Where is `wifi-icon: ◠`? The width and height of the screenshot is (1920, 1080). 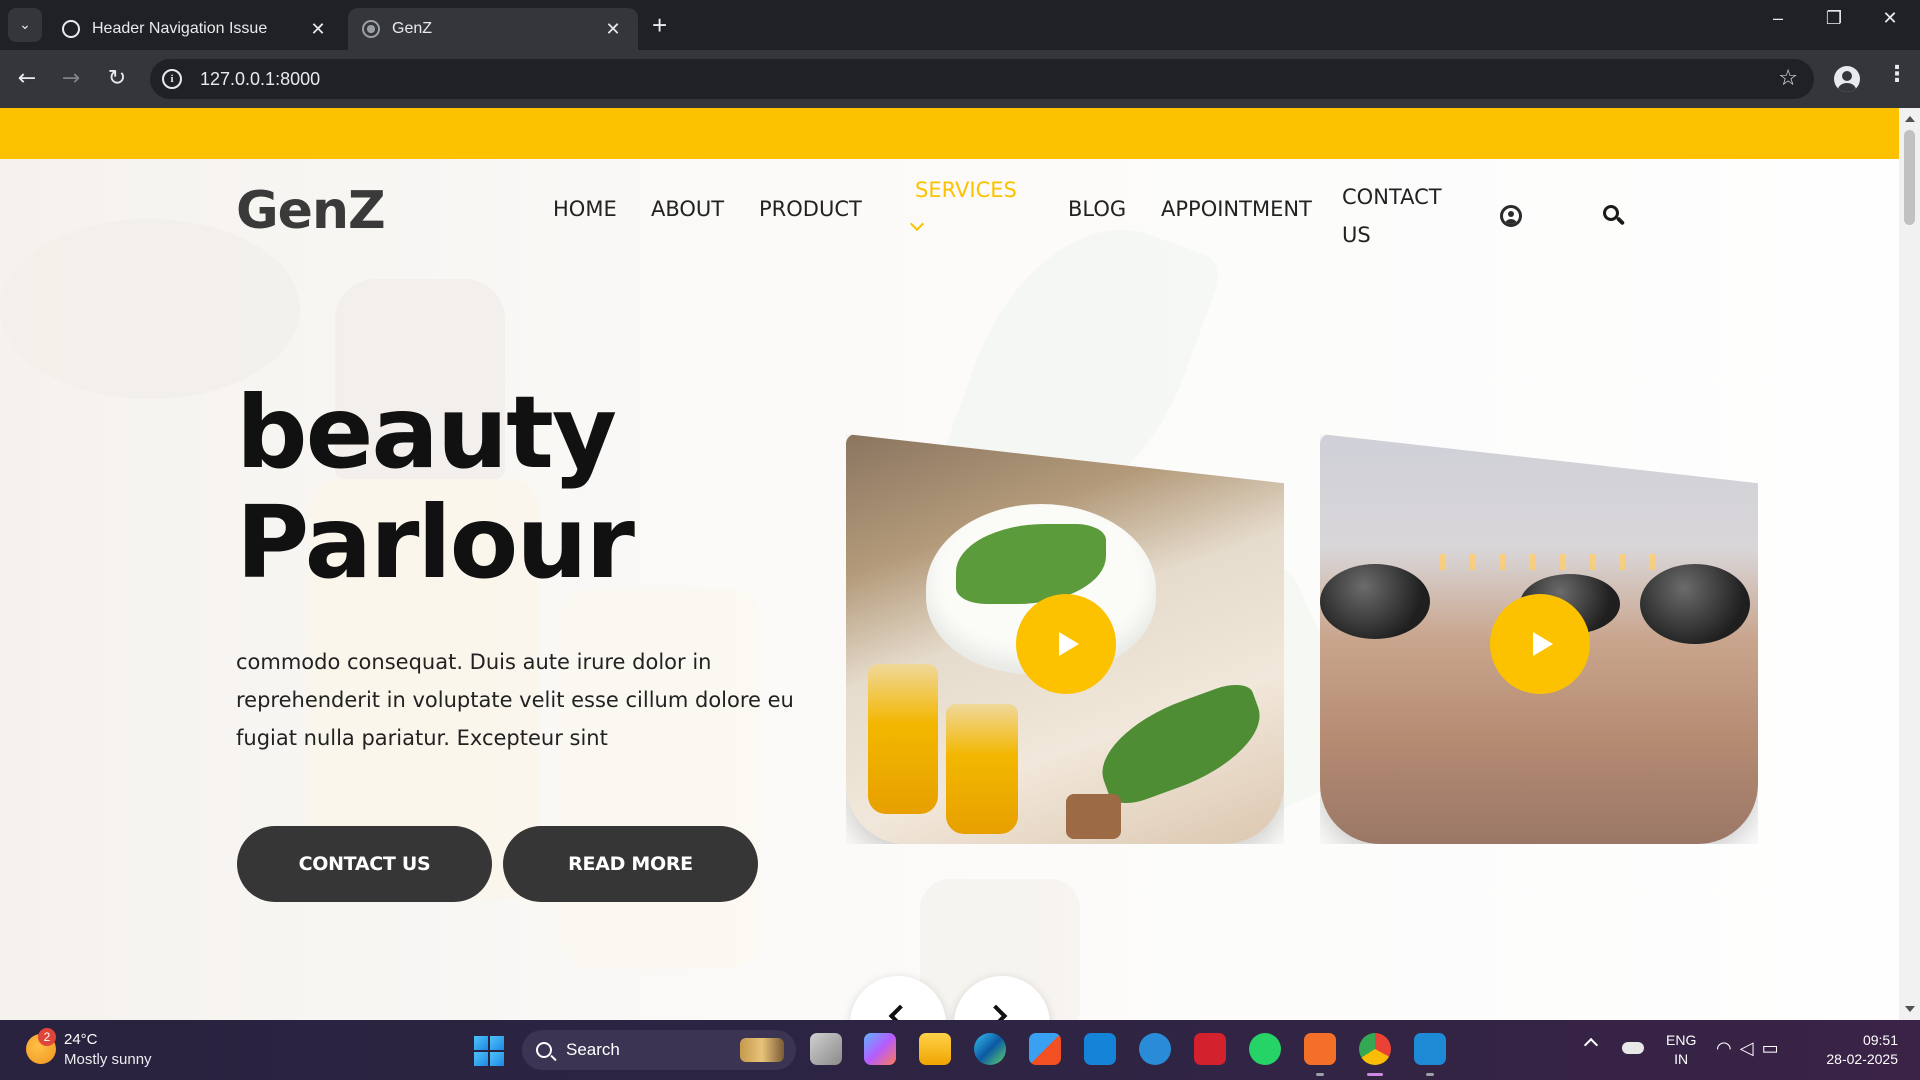 wifi-icon: ◠ is located at coordinates (1728, 1048).